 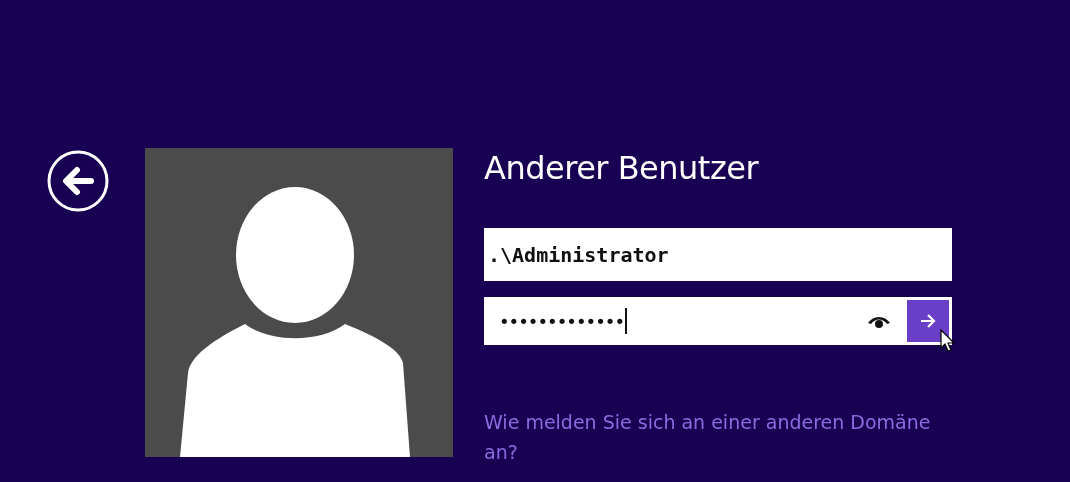 What do you see at coordinates (622, 168) in the screenshot?
I see `account-title: Anderer Benutzer` at bounding box center [622, 168].